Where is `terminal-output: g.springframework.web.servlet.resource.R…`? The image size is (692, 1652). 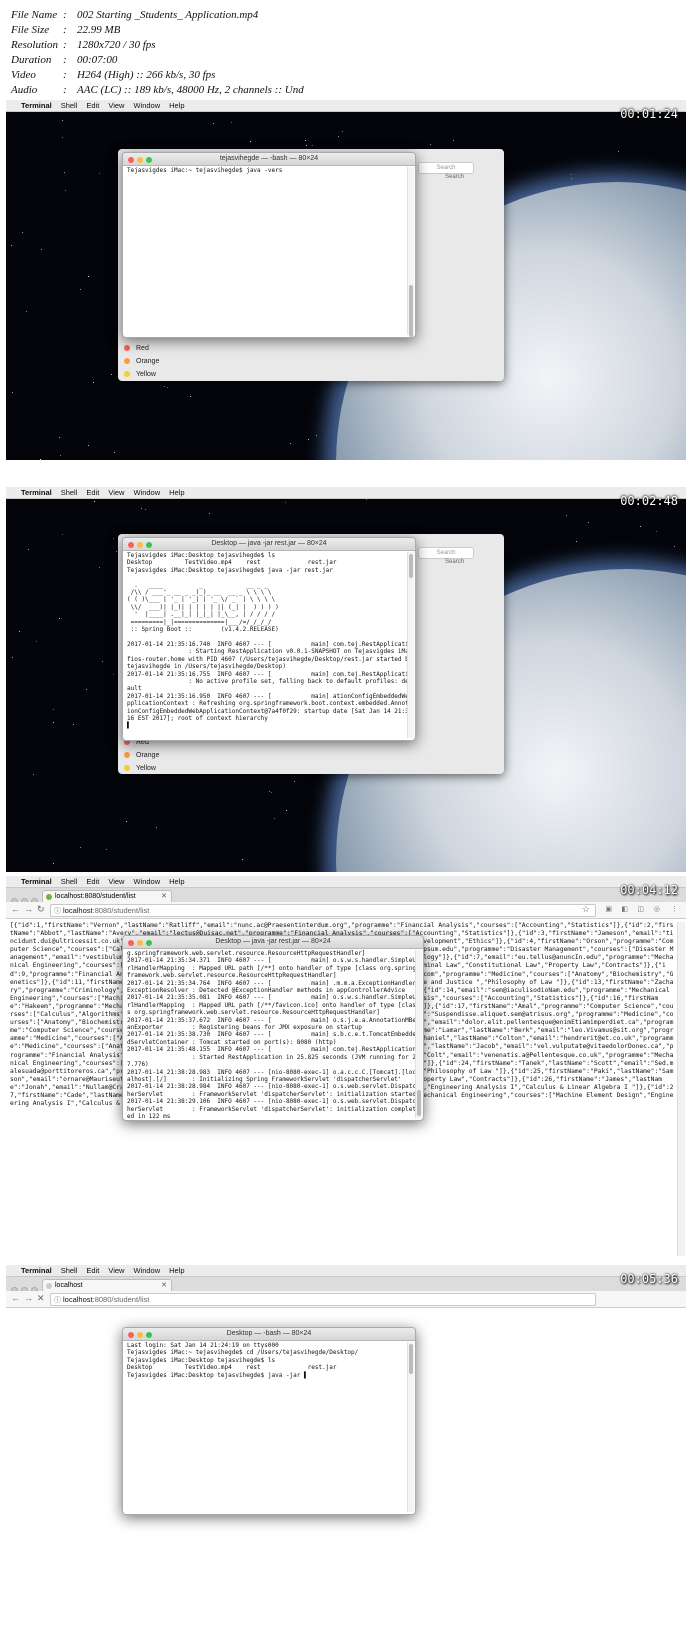 terminal-output: g.springframework.web.servlet.resource.R… is located at coordinates (271, 1034).